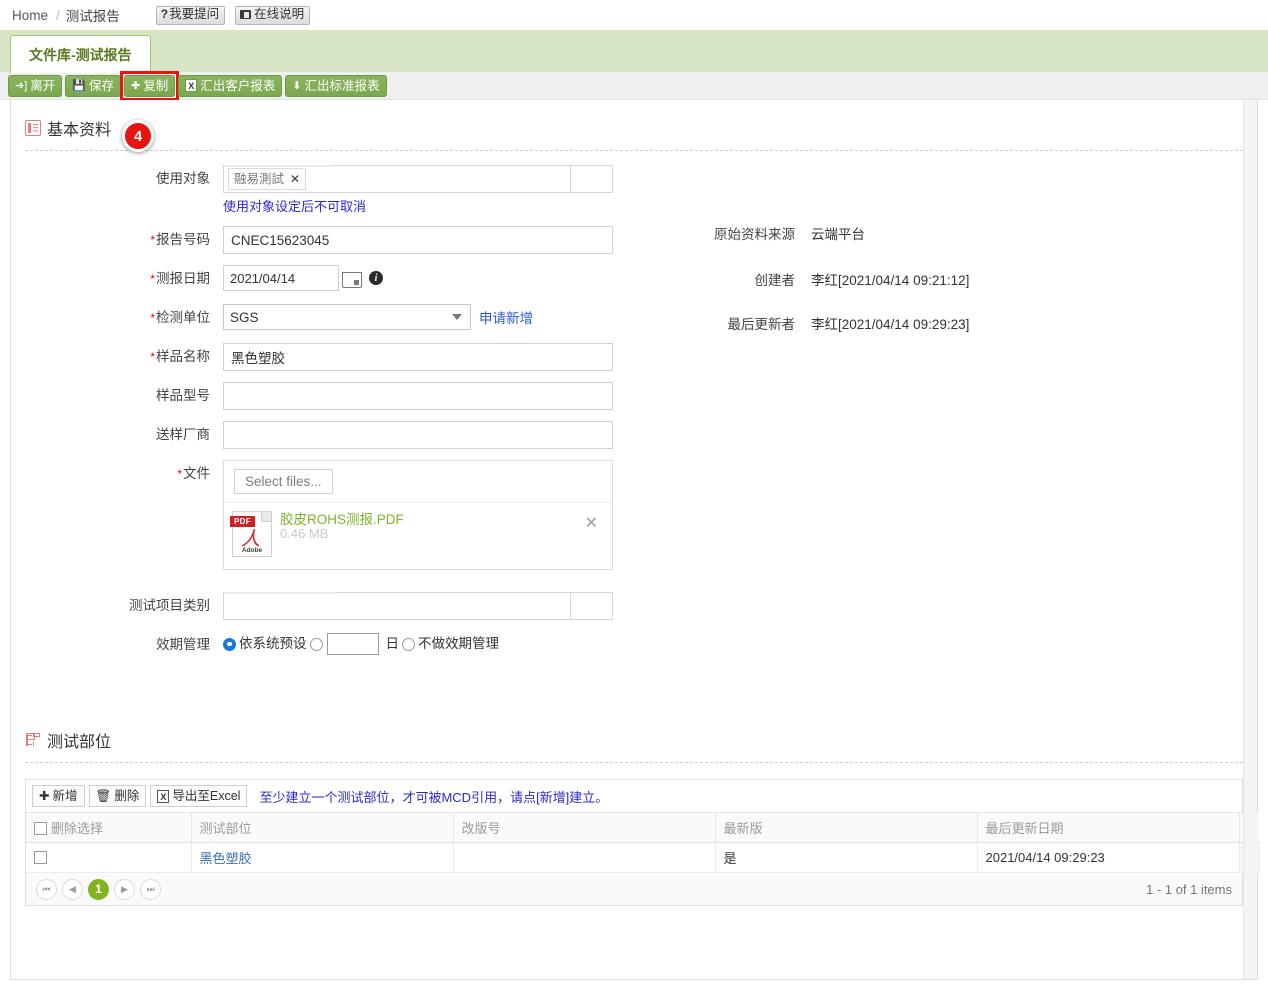 The width and height of the screenshot is (1268, 1004). I want to click on tab-strip: 文件库-测试报告, so click(634, 51).